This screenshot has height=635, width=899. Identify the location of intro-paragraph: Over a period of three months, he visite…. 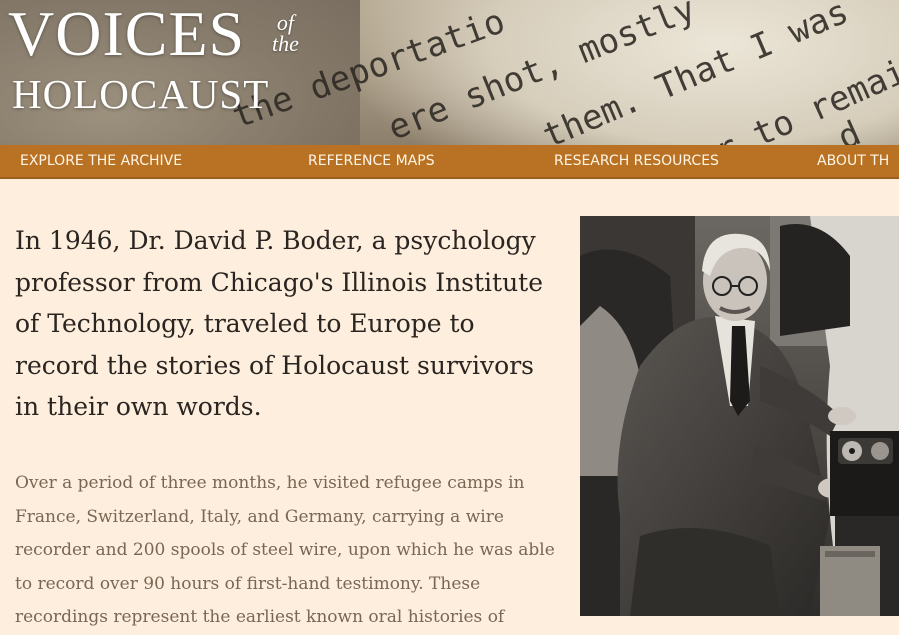
(285, 550).